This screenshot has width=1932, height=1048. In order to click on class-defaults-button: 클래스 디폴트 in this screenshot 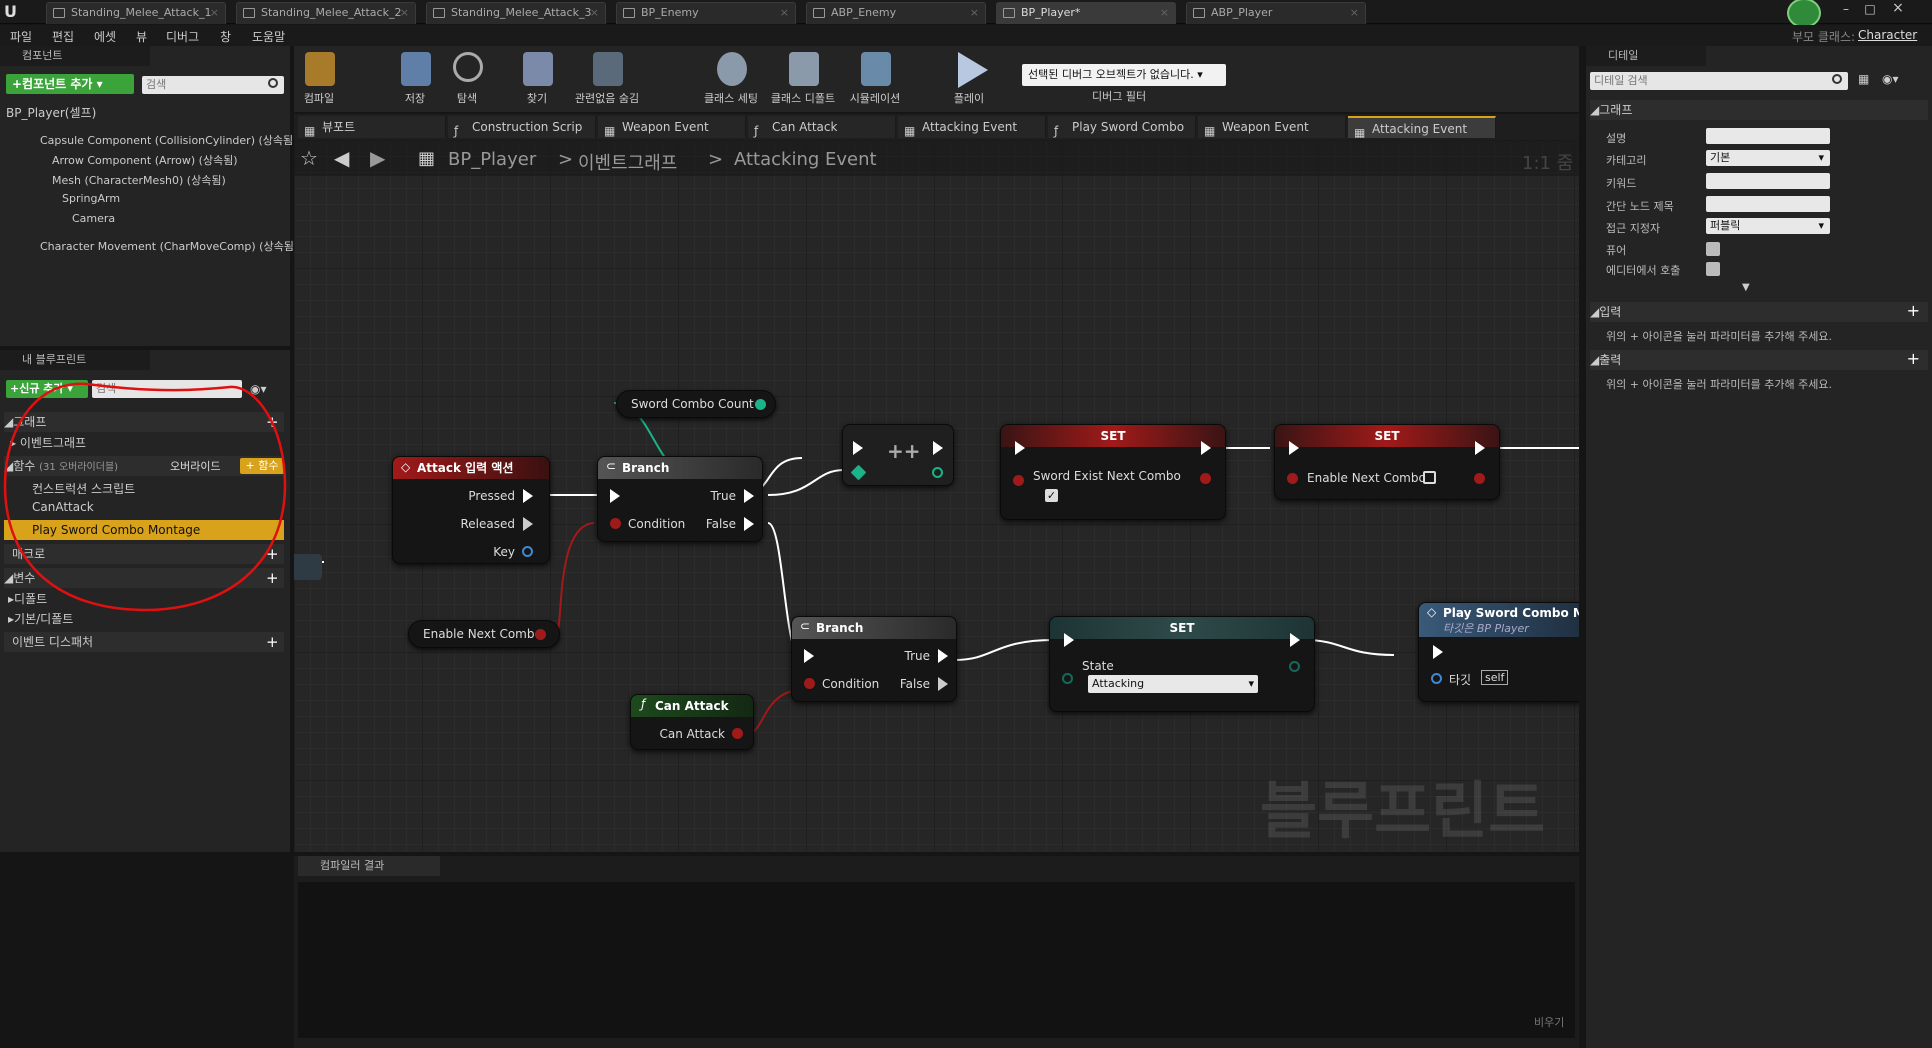, I will do `click(803, 79)`.